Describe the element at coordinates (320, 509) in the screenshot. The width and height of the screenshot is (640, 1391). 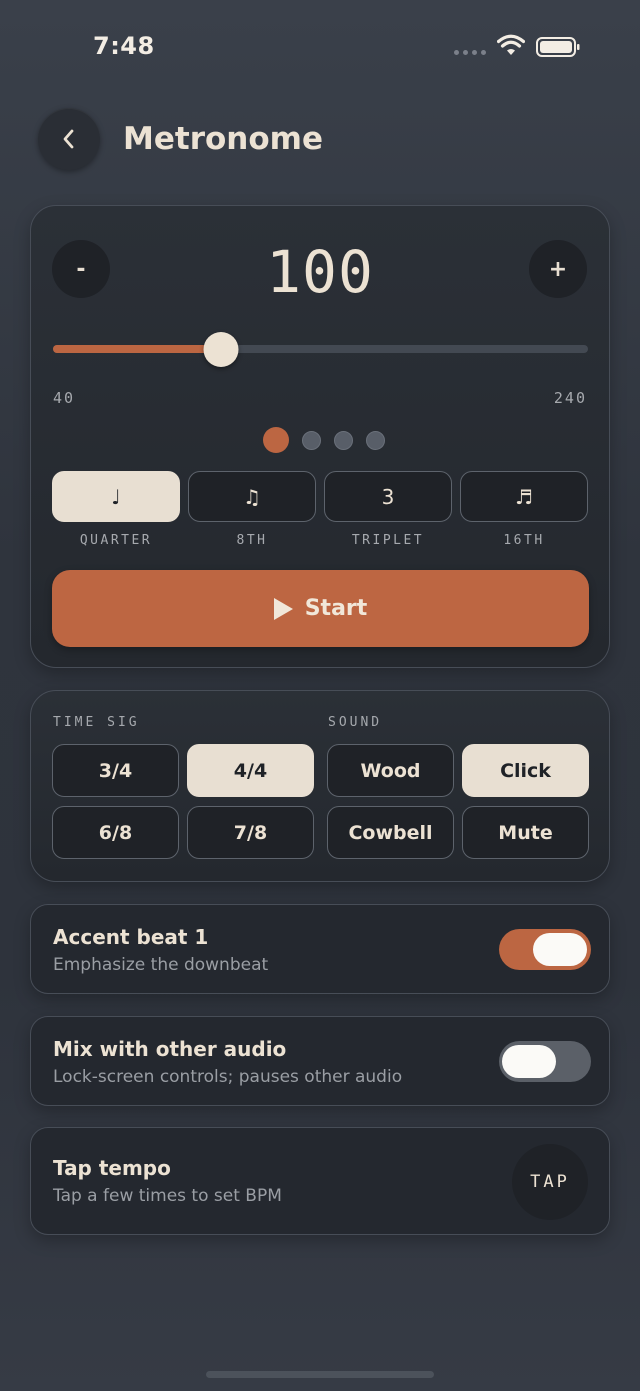
I see `subdivision-selector: ♩ QUARTER ♫ 8TH 3 TRIPLET ♬ 16TH` at that location.